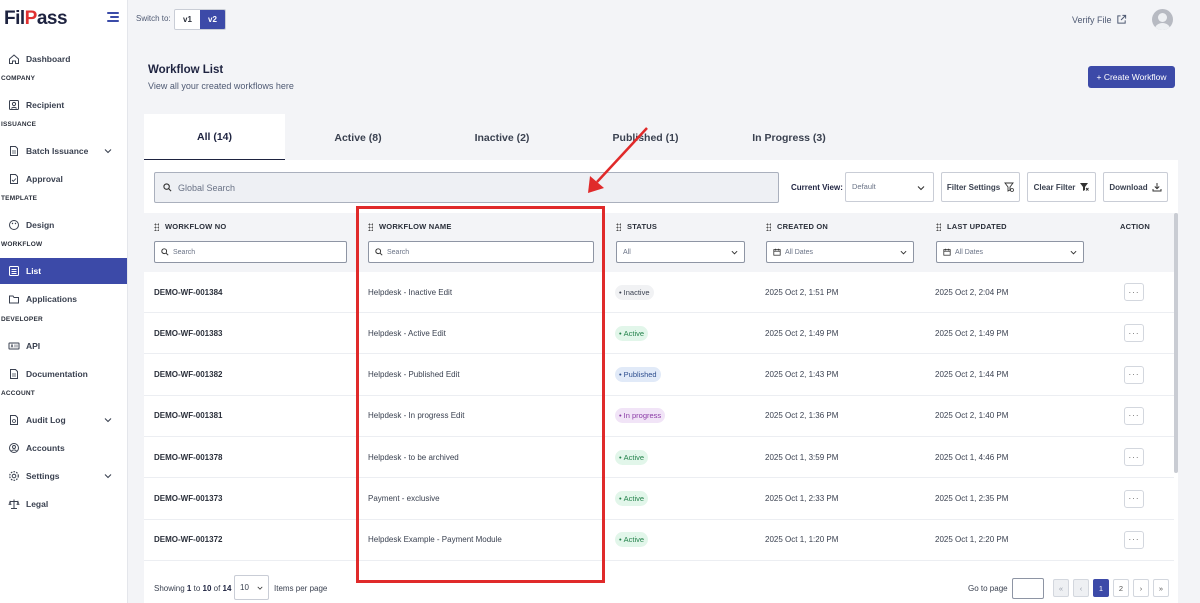 This screenshot has height=603, width=1200. What do you see at coordinates (214, 137) in the screenshot?
I see `tab-all: All (14)` at bounding box center [214, 137].